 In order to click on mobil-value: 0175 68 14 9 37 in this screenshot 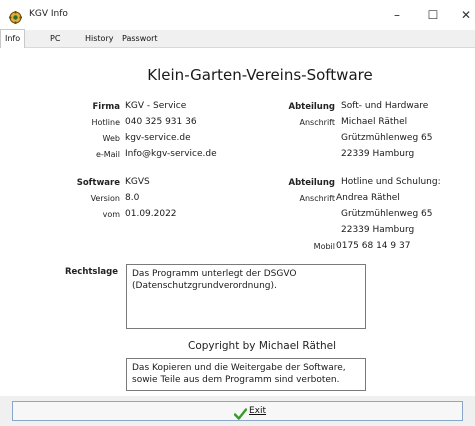, I will do `click(373, 246)`.